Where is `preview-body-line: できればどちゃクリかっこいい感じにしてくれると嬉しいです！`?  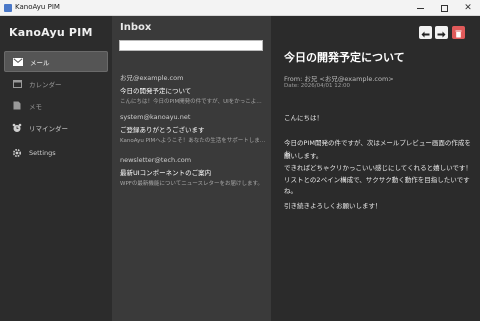
preview-body-line: できればどちゃクリかっこいい感じにしてくれると嬉しいです！ is located at coordinates (378, 168).